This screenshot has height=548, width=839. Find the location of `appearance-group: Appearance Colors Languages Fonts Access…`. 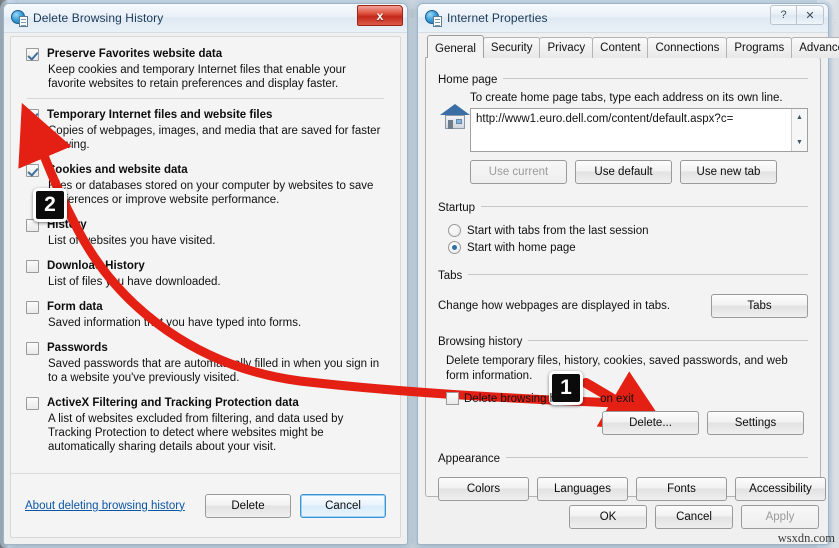

appearance-group: Appearance Colors Languages Fonts Access… is located at coordinates (632, 475).